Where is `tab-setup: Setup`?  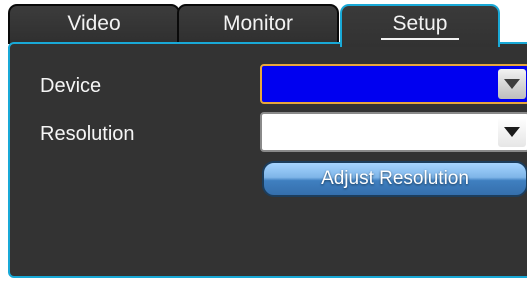 tab-setup: Setup is located at coordinates (420, 25).